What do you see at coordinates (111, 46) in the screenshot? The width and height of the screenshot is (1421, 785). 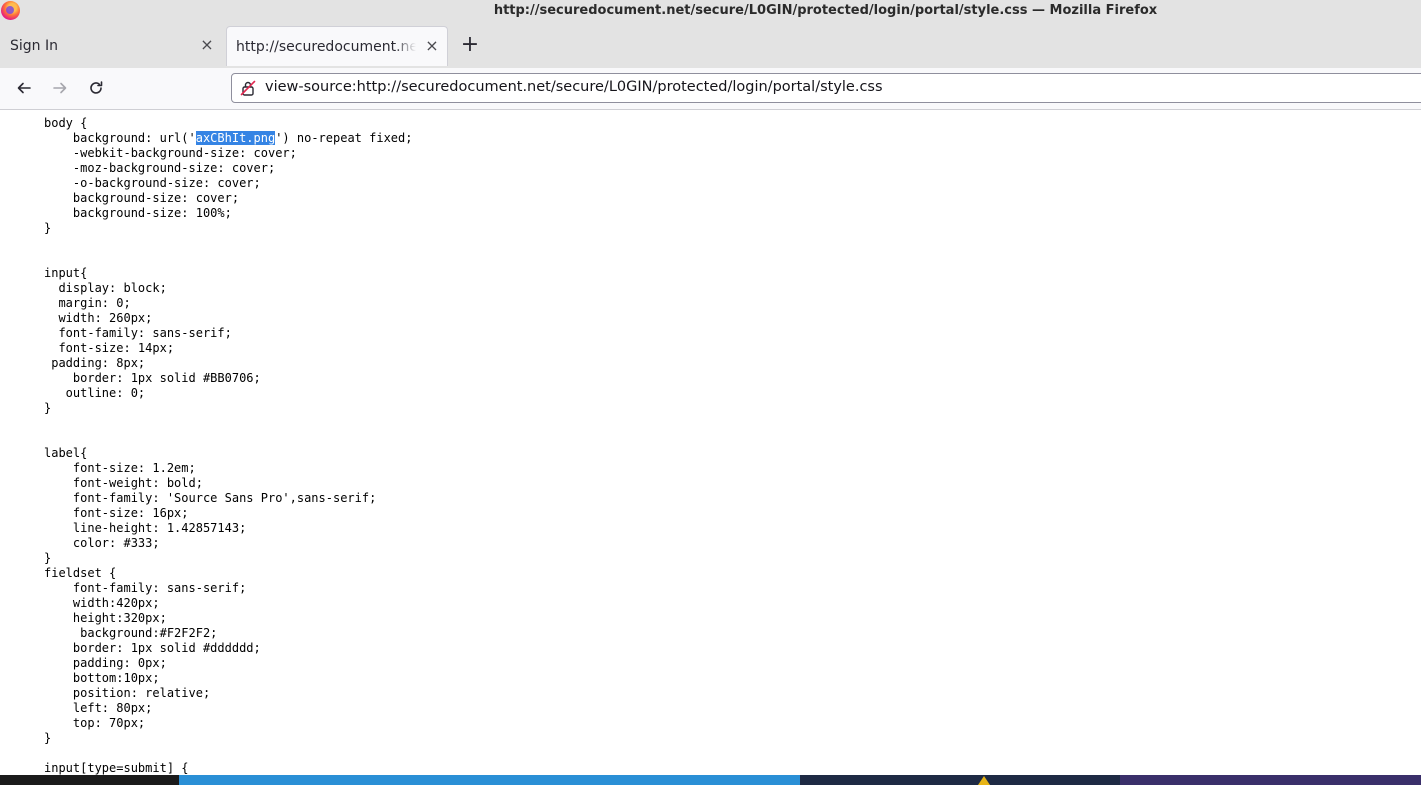 I see `tab-sign-in: Sign In ×` at bounding box center [111, 46].